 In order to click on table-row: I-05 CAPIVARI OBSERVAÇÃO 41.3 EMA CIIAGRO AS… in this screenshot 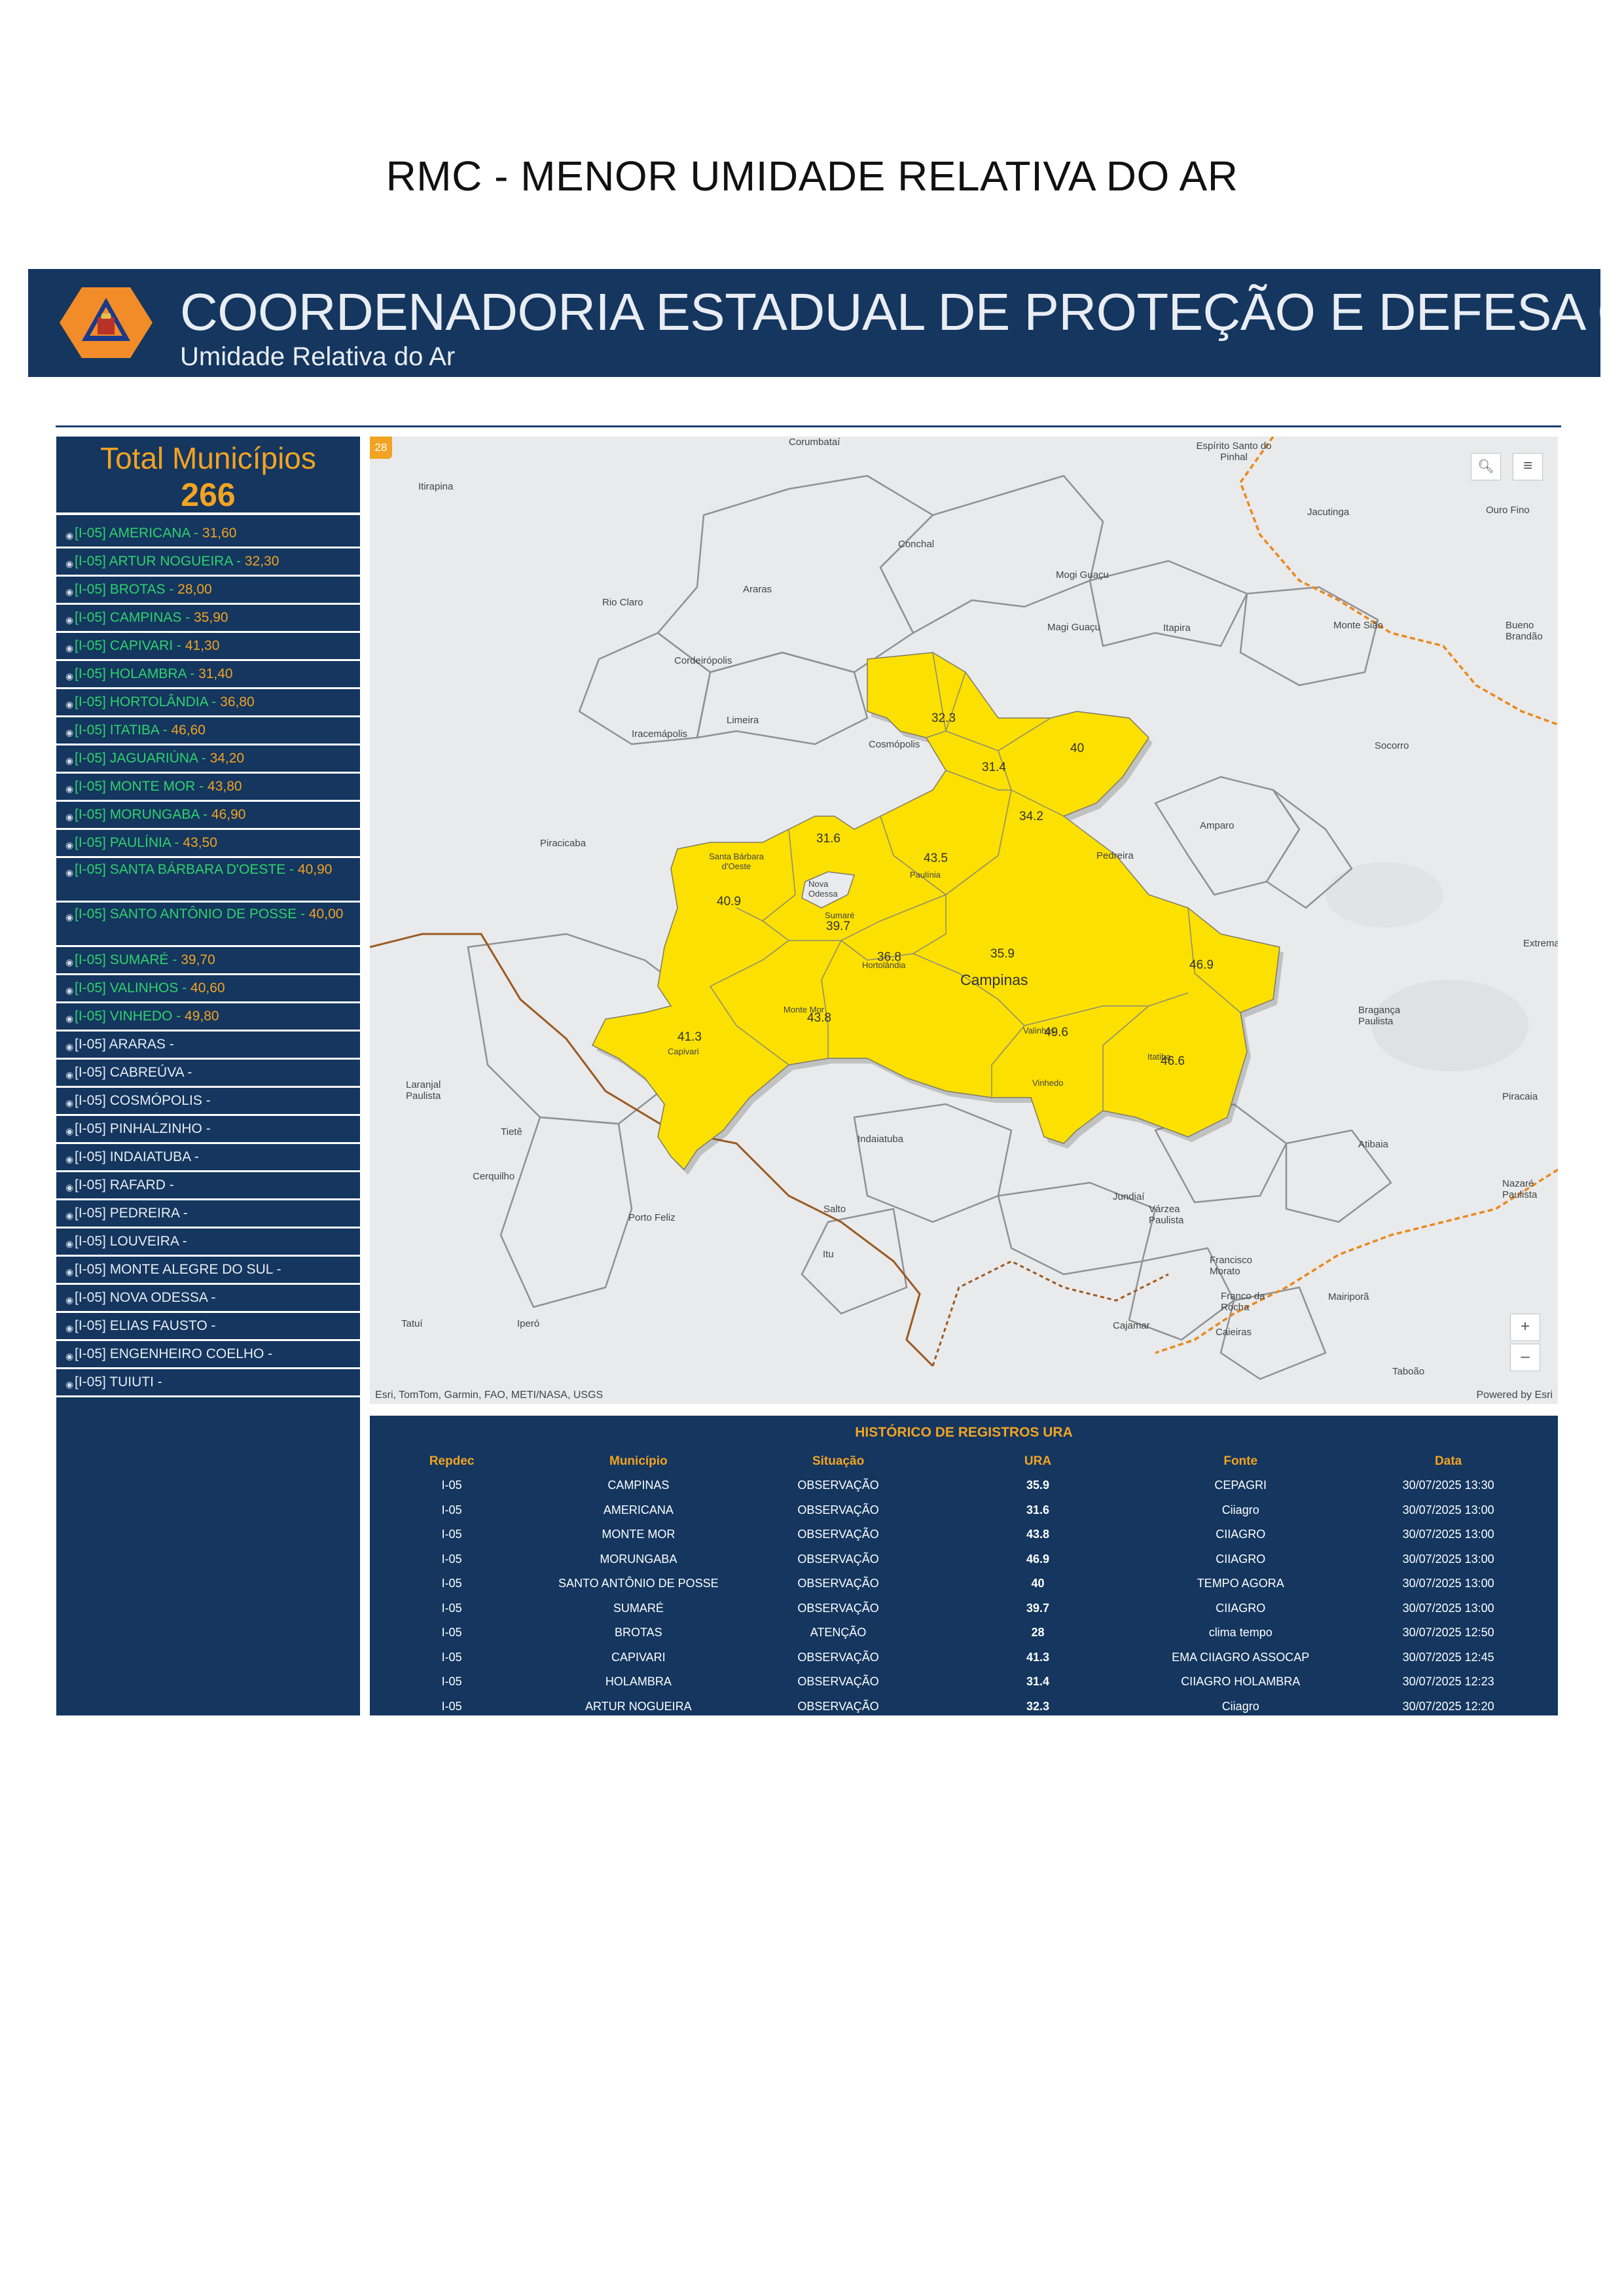, I will do `click(964, 1657)`.